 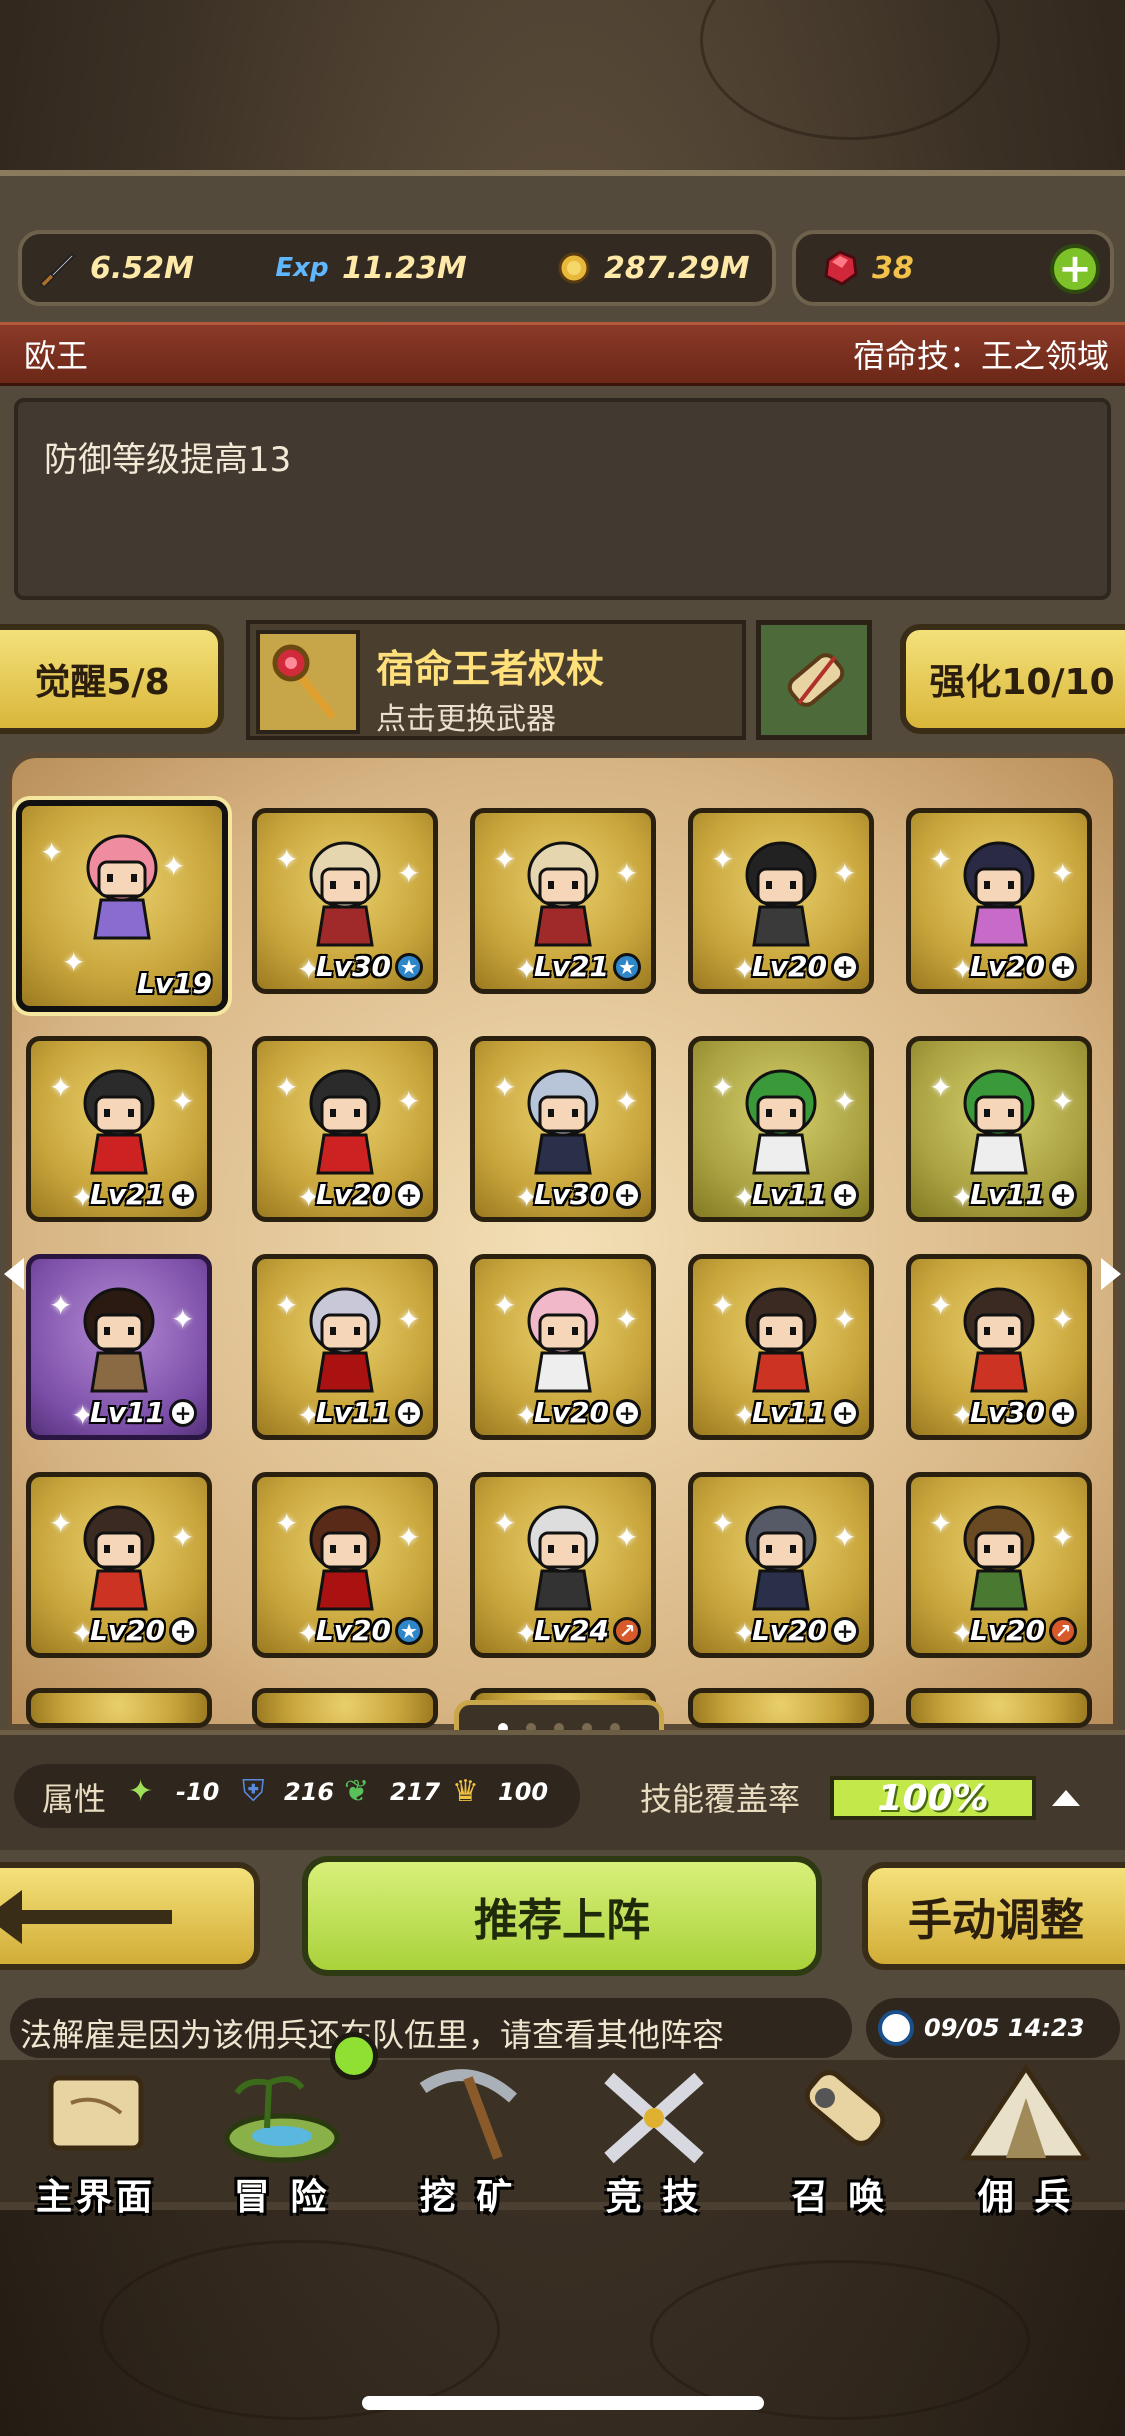 I want to click on timestamp: 09/05 14:23, so click(x=1004, y=2028).